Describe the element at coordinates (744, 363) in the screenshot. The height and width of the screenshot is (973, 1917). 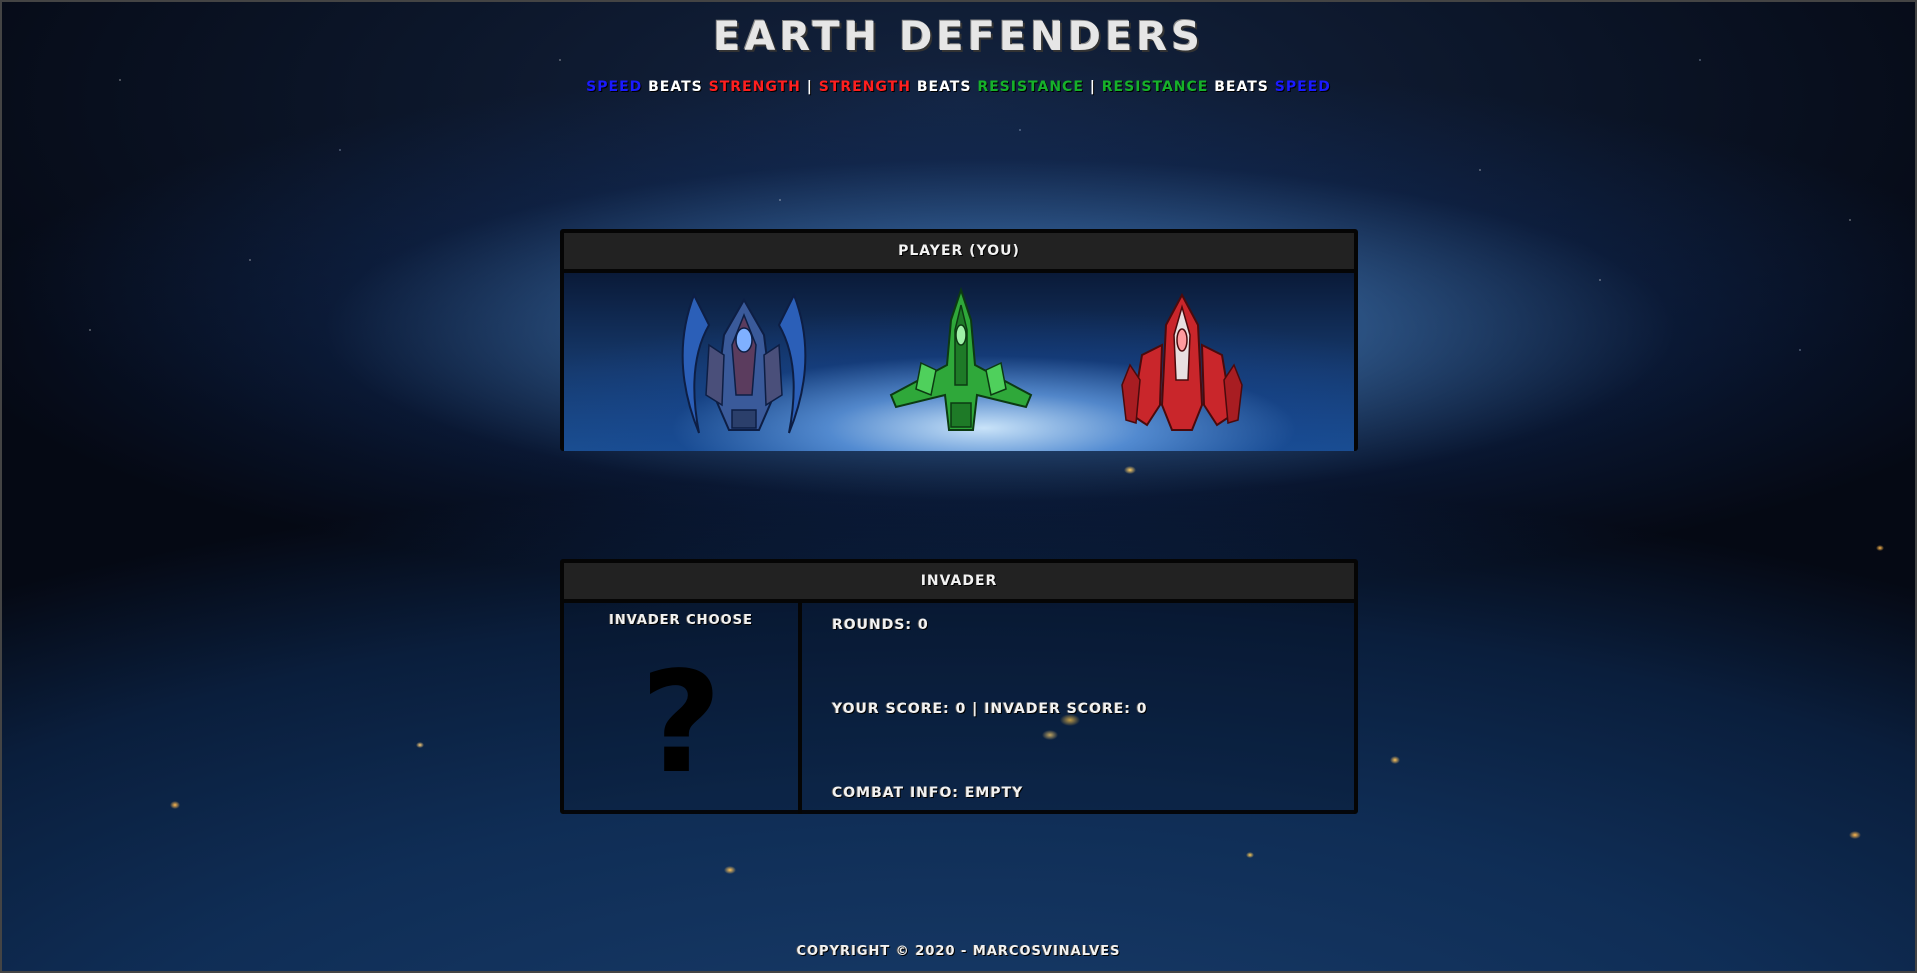
I see `blue-spaceship-icon` at that location.